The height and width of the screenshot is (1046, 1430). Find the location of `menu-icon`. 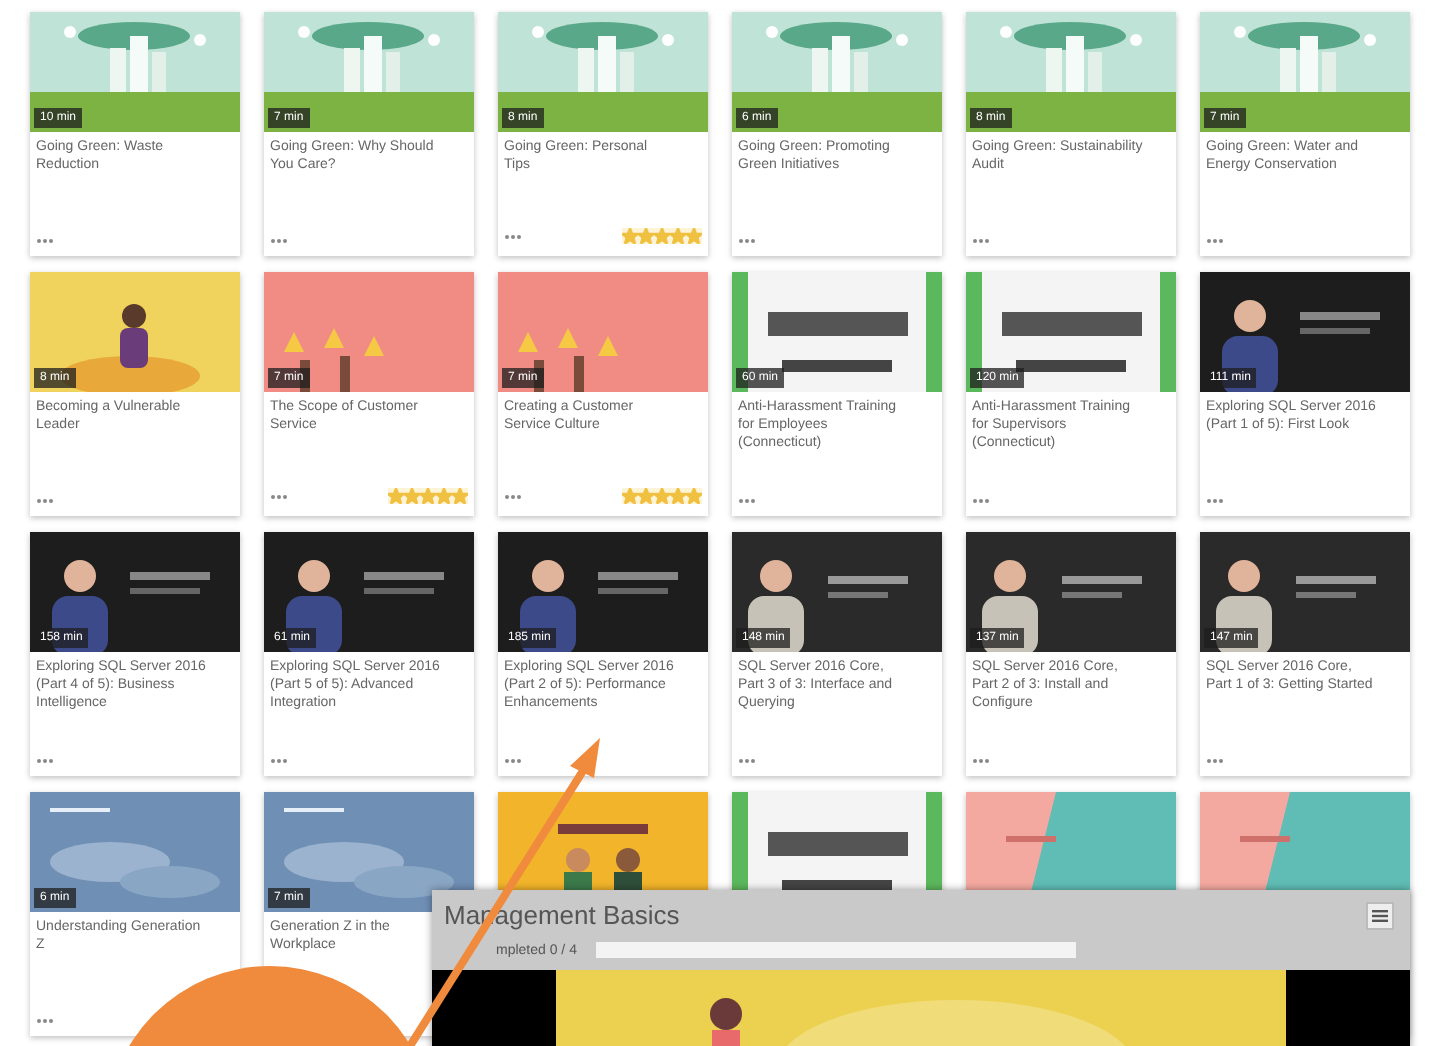

menu-icon is located at coordinates (1380, 916).